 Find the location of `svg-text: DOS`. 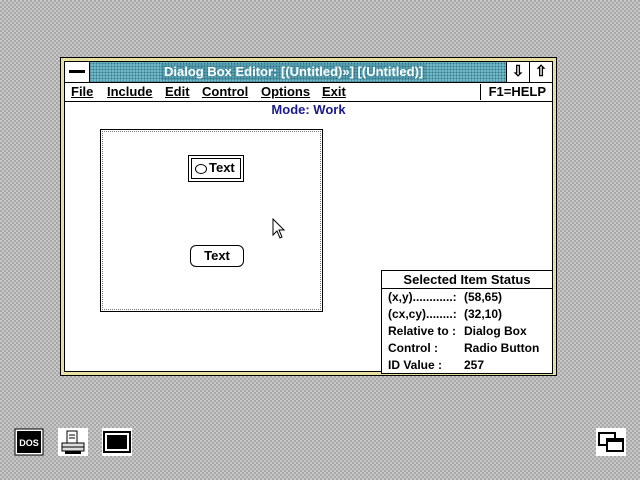

svg-text: DOS is located at coordinates (29, 443).